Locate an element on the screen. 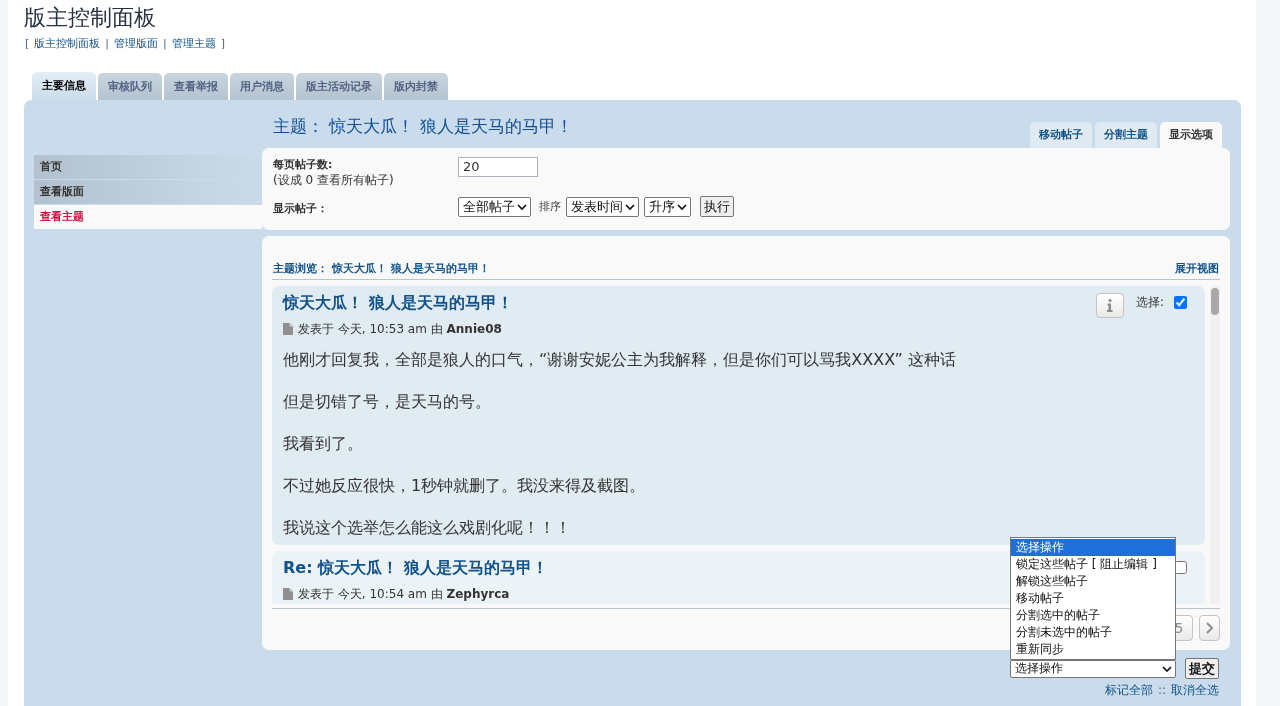 This screenshot has width=1280, height=706. field-label: 每页帖子数: is located at coordinates (303, 164).